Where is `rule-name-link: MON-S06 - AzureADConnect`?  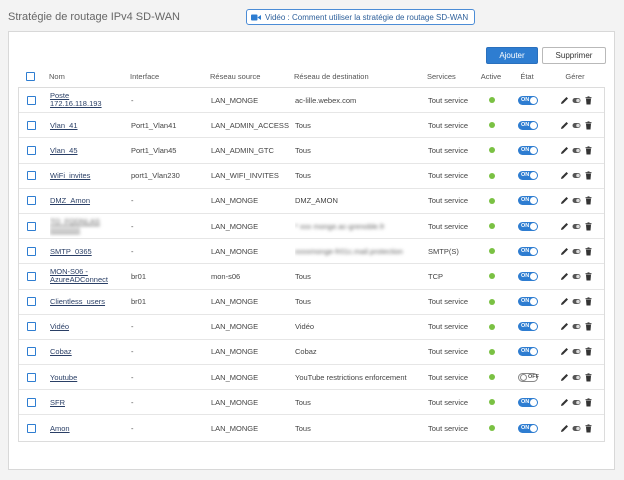 rule-name-link: MON-S06 - AzureADConnect is located at coordinates (79, 276).